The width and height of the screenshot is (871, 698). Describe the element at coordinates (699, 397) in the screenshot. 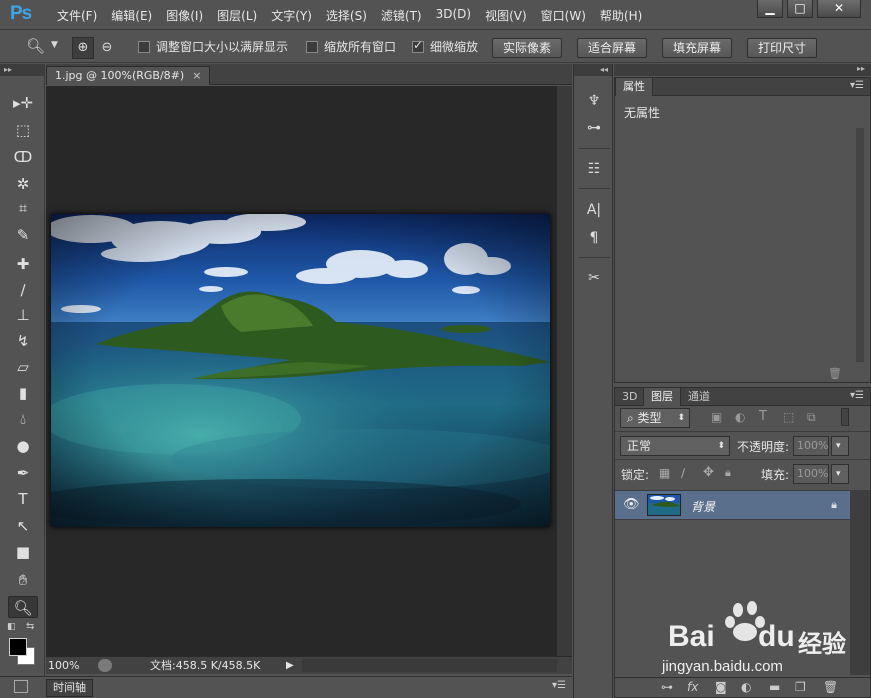

I see `tab-channels: 通道` at that location.